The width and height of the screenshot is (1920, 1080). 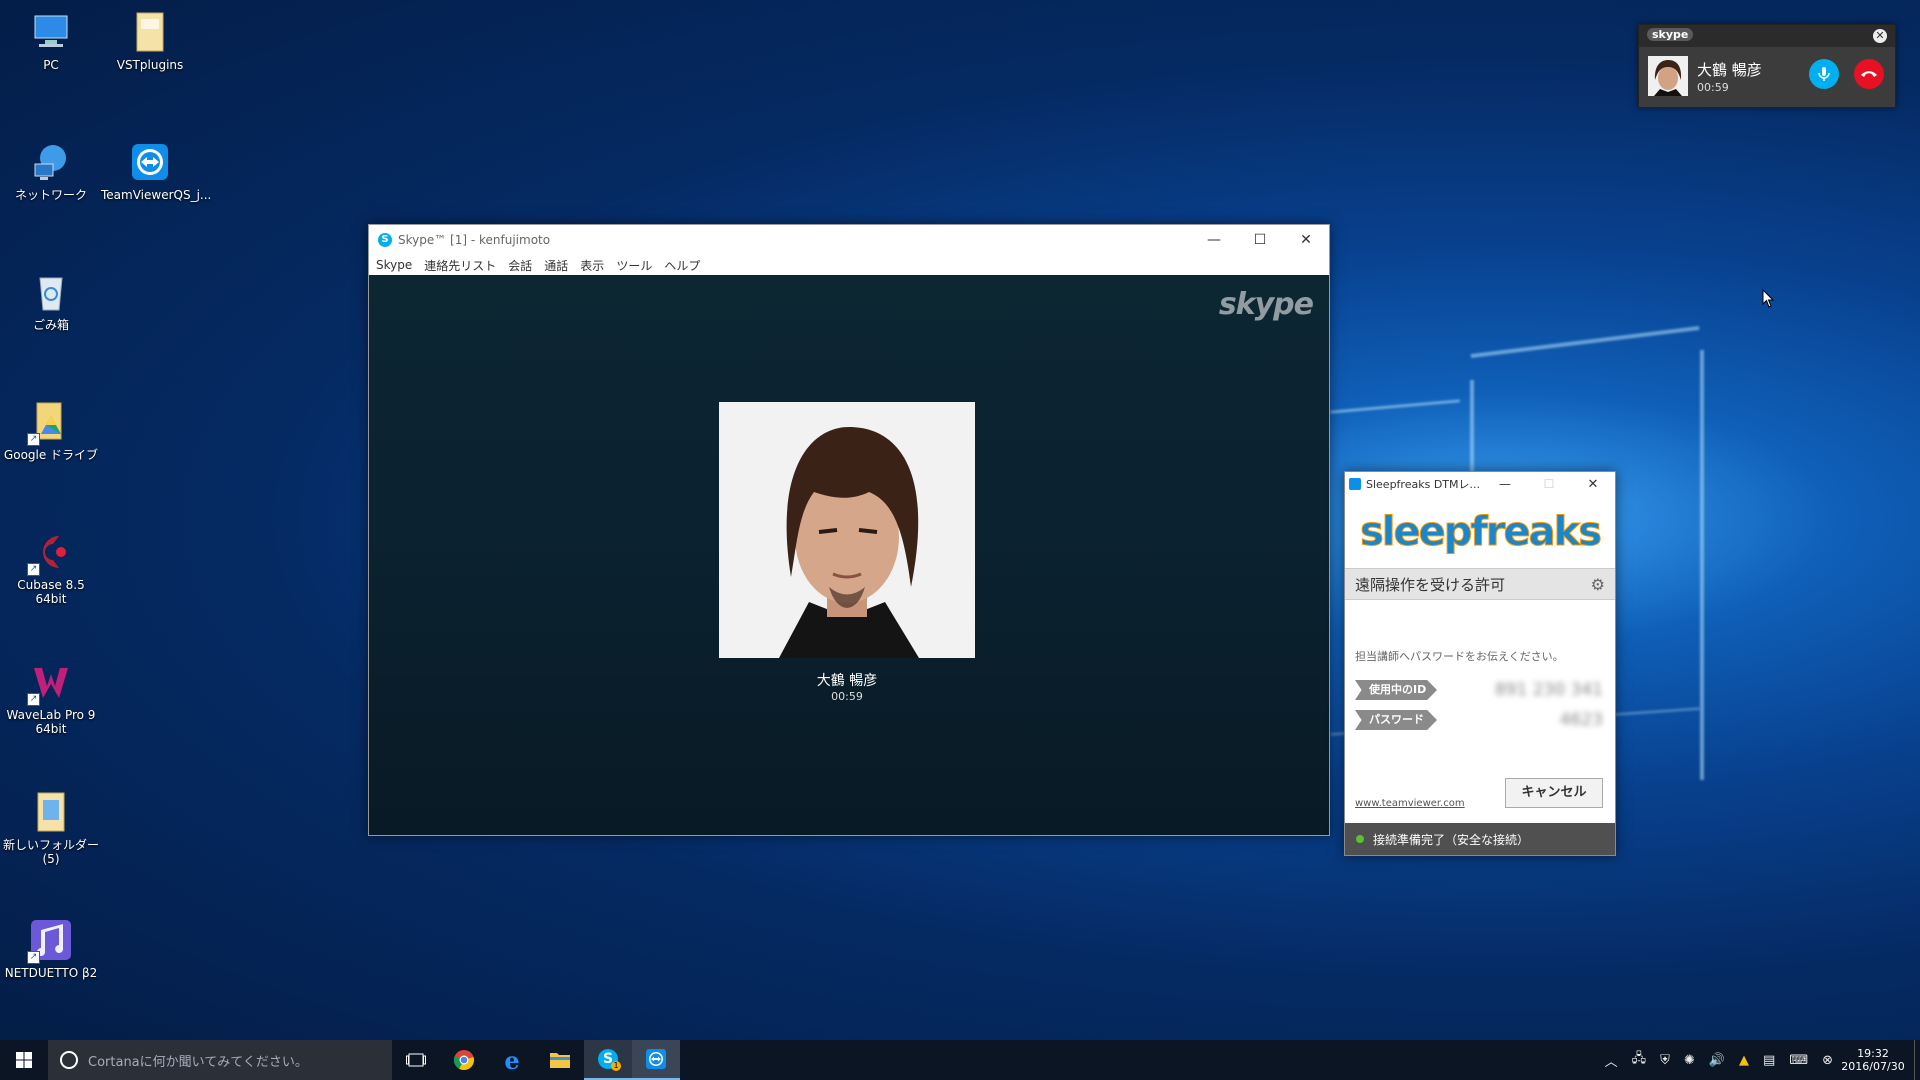 I want to click on notification-off-icon: ⊗, so click(x=1827, y=1060).